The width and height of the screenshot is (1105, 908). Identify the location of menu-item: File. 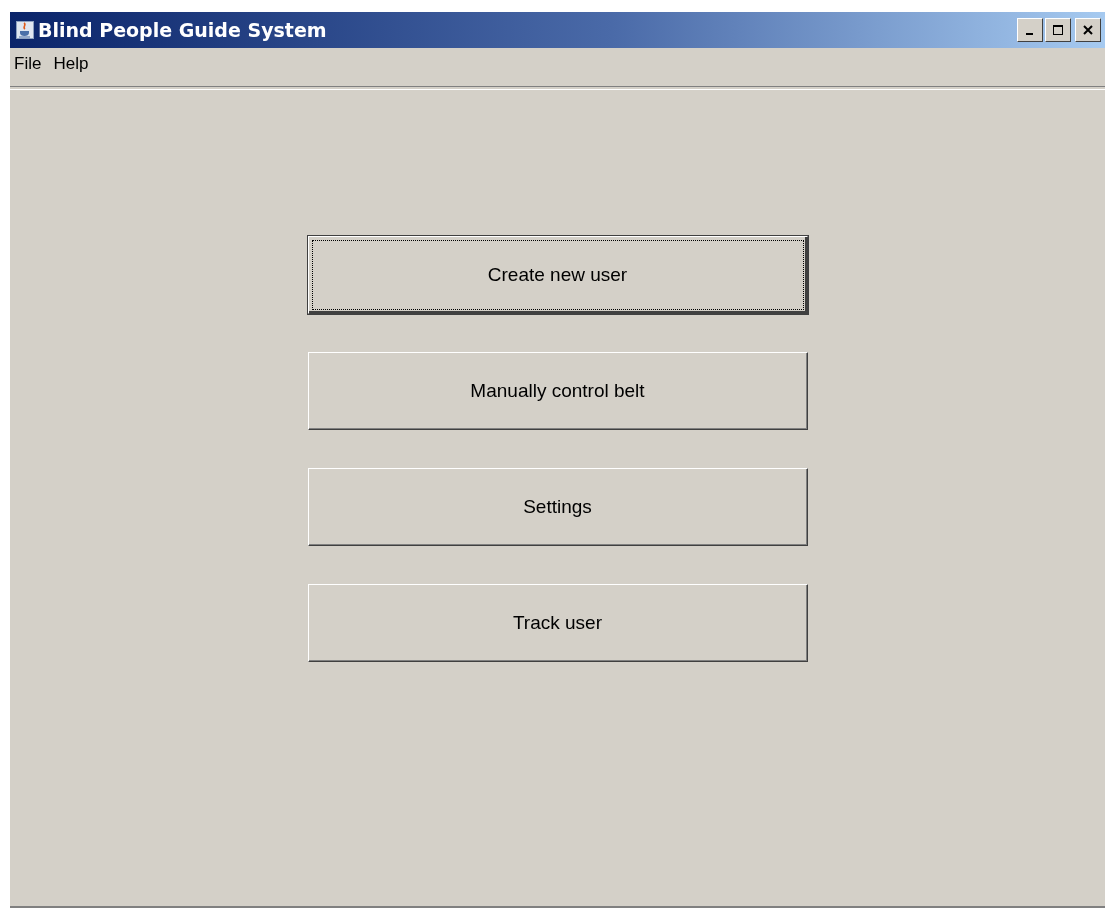
(32, 67).